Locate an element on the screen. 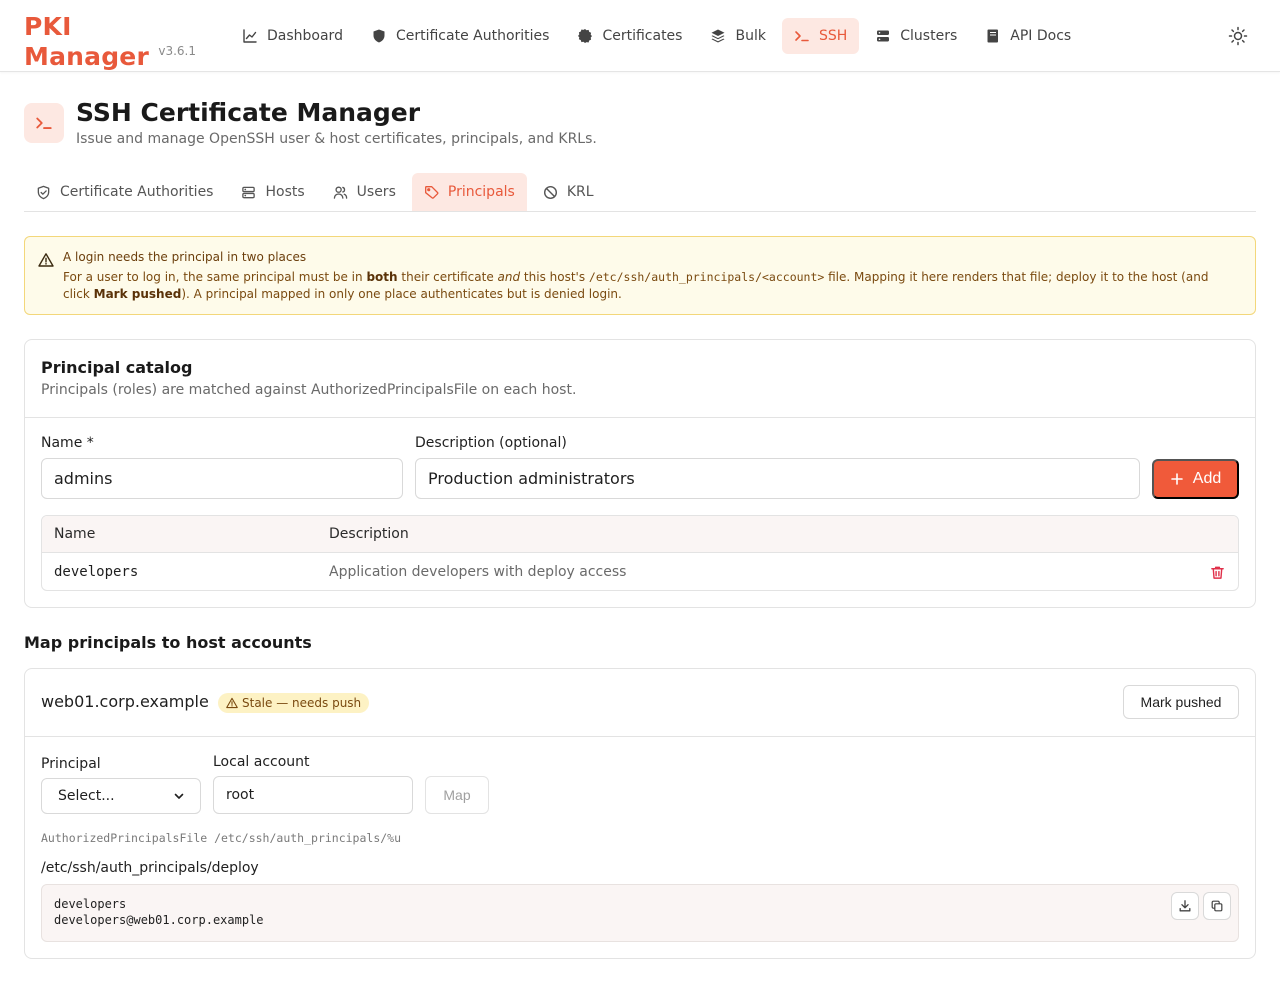 Image resolution: width=1280 pixels, height=983 pixels. nav-label: API Docs is located at coordinates (1041, 36).